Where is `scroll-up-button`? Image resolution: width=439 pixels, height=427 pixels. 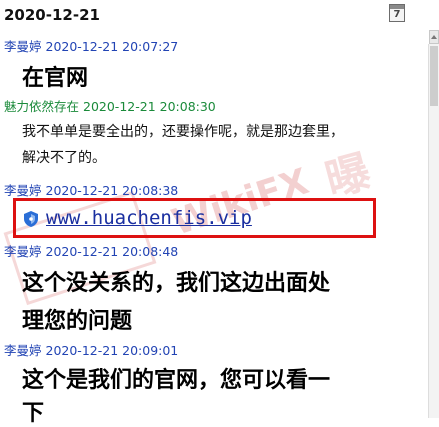 scroll-up-button is located at coordinates (434, 37).